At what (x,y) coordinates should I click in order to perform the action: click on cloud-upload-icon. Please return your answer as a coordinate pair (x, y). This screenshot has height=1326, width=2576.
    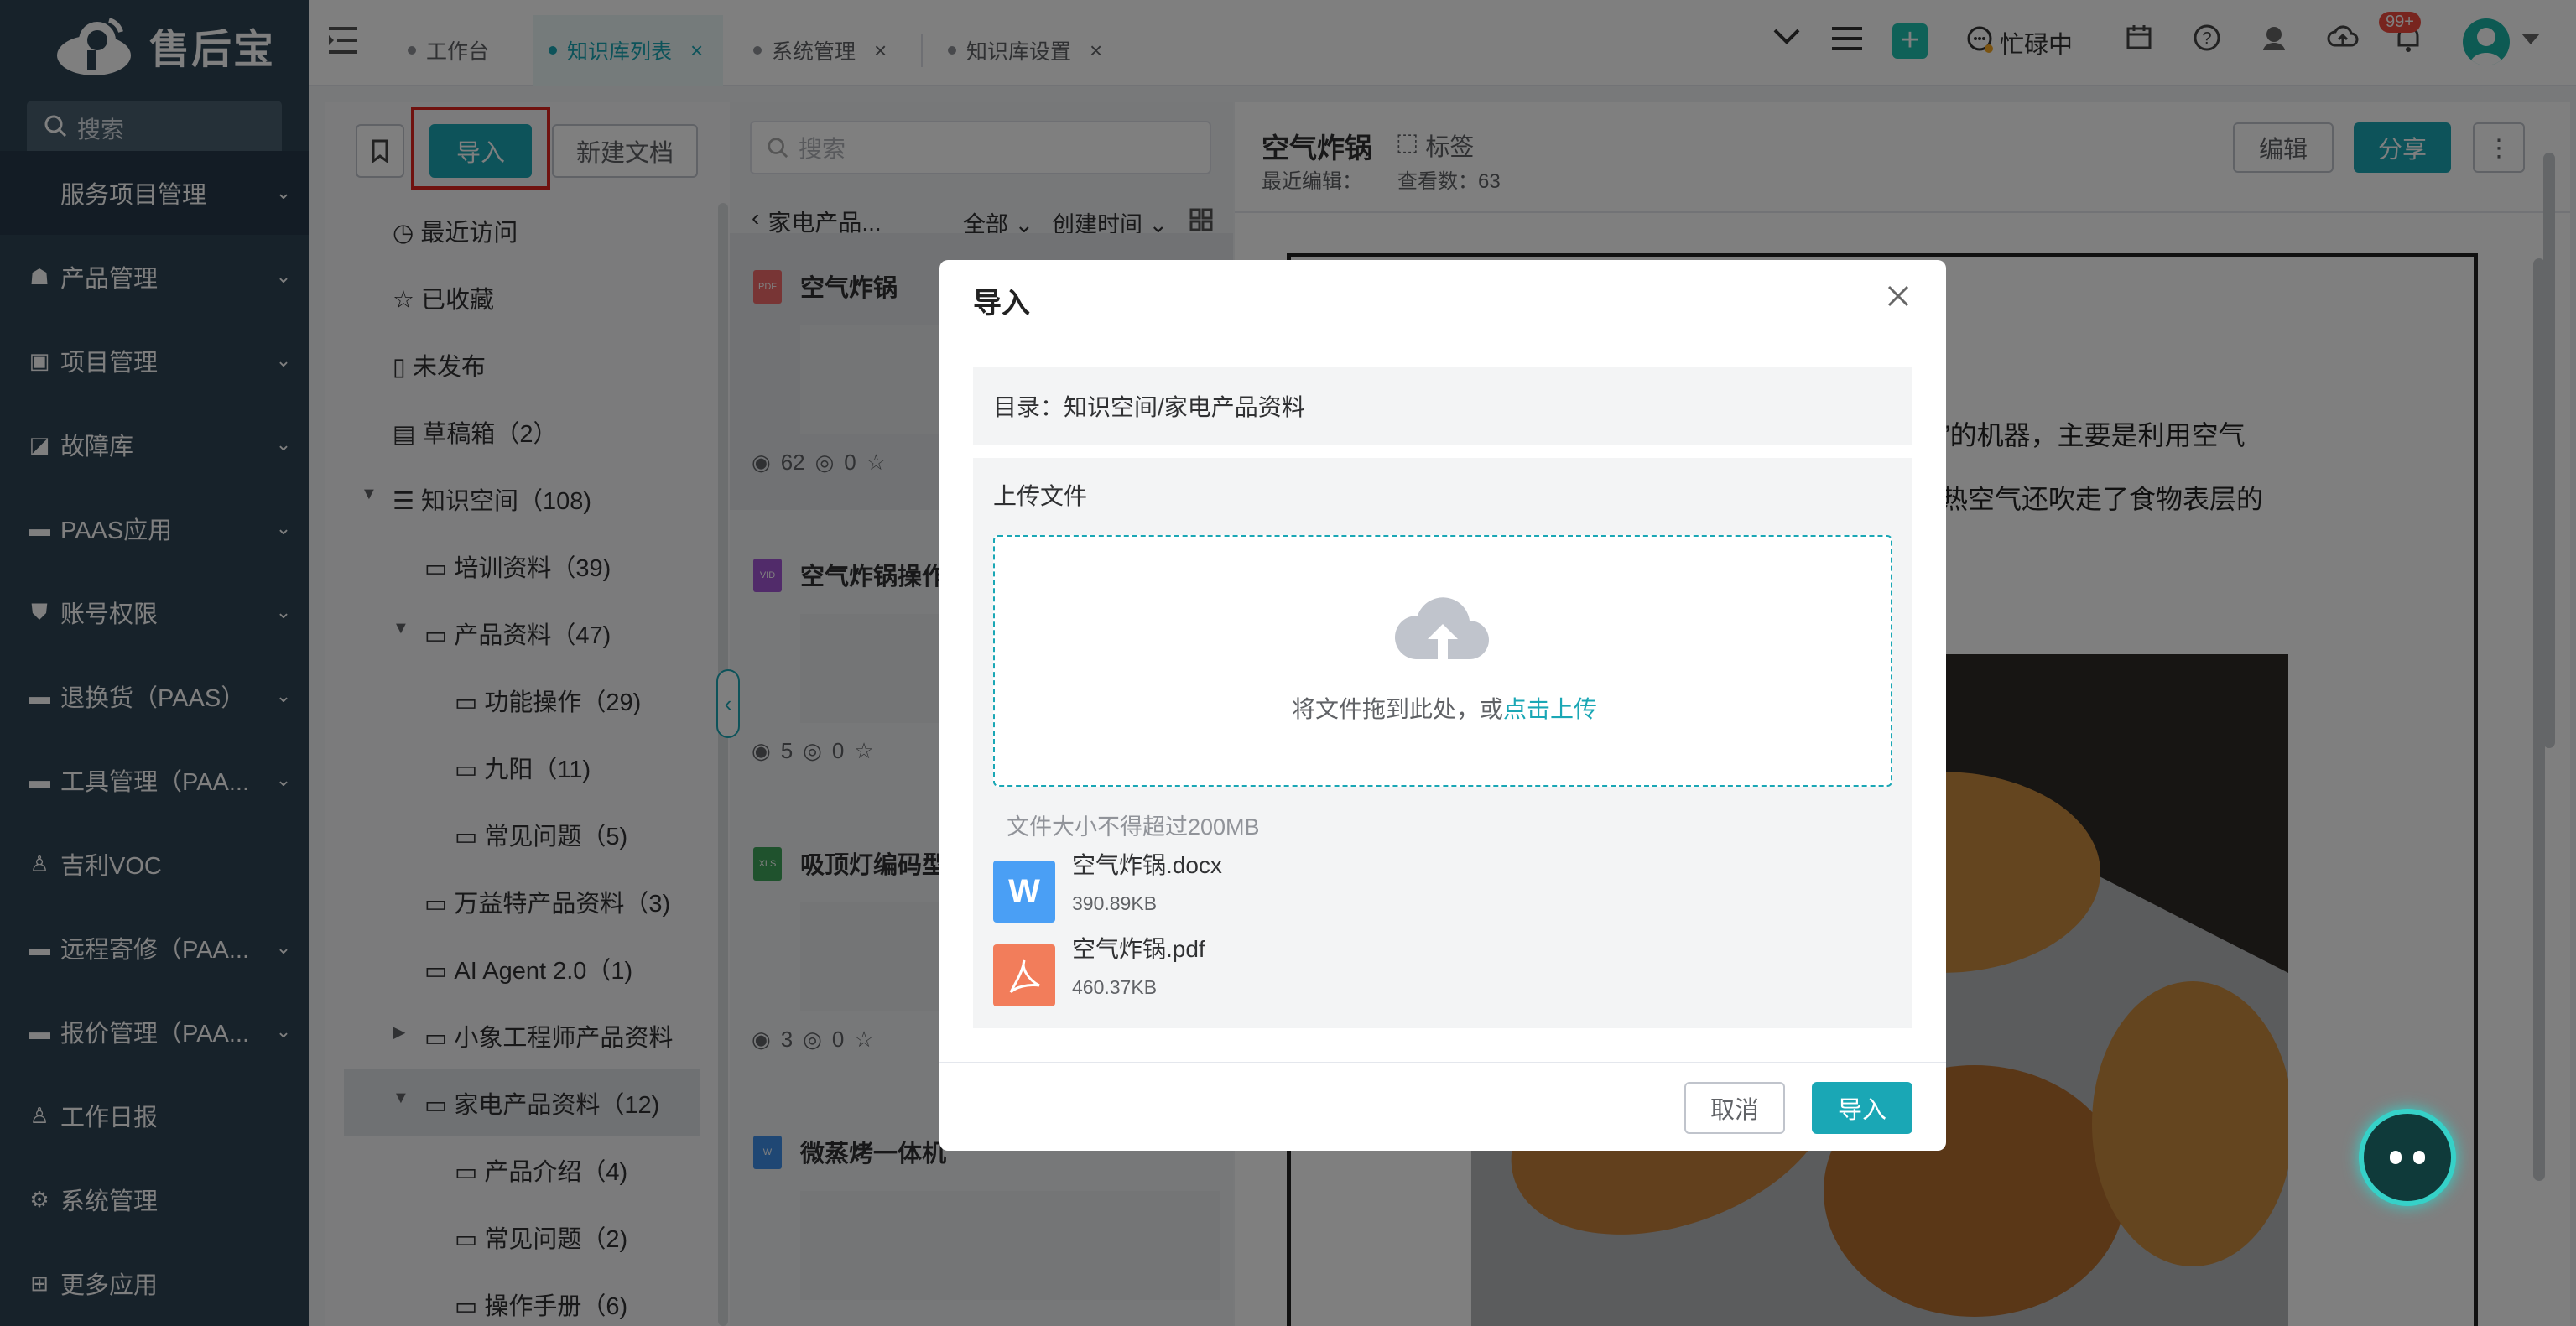
    Looking at the image, I should click on (1442, 626).